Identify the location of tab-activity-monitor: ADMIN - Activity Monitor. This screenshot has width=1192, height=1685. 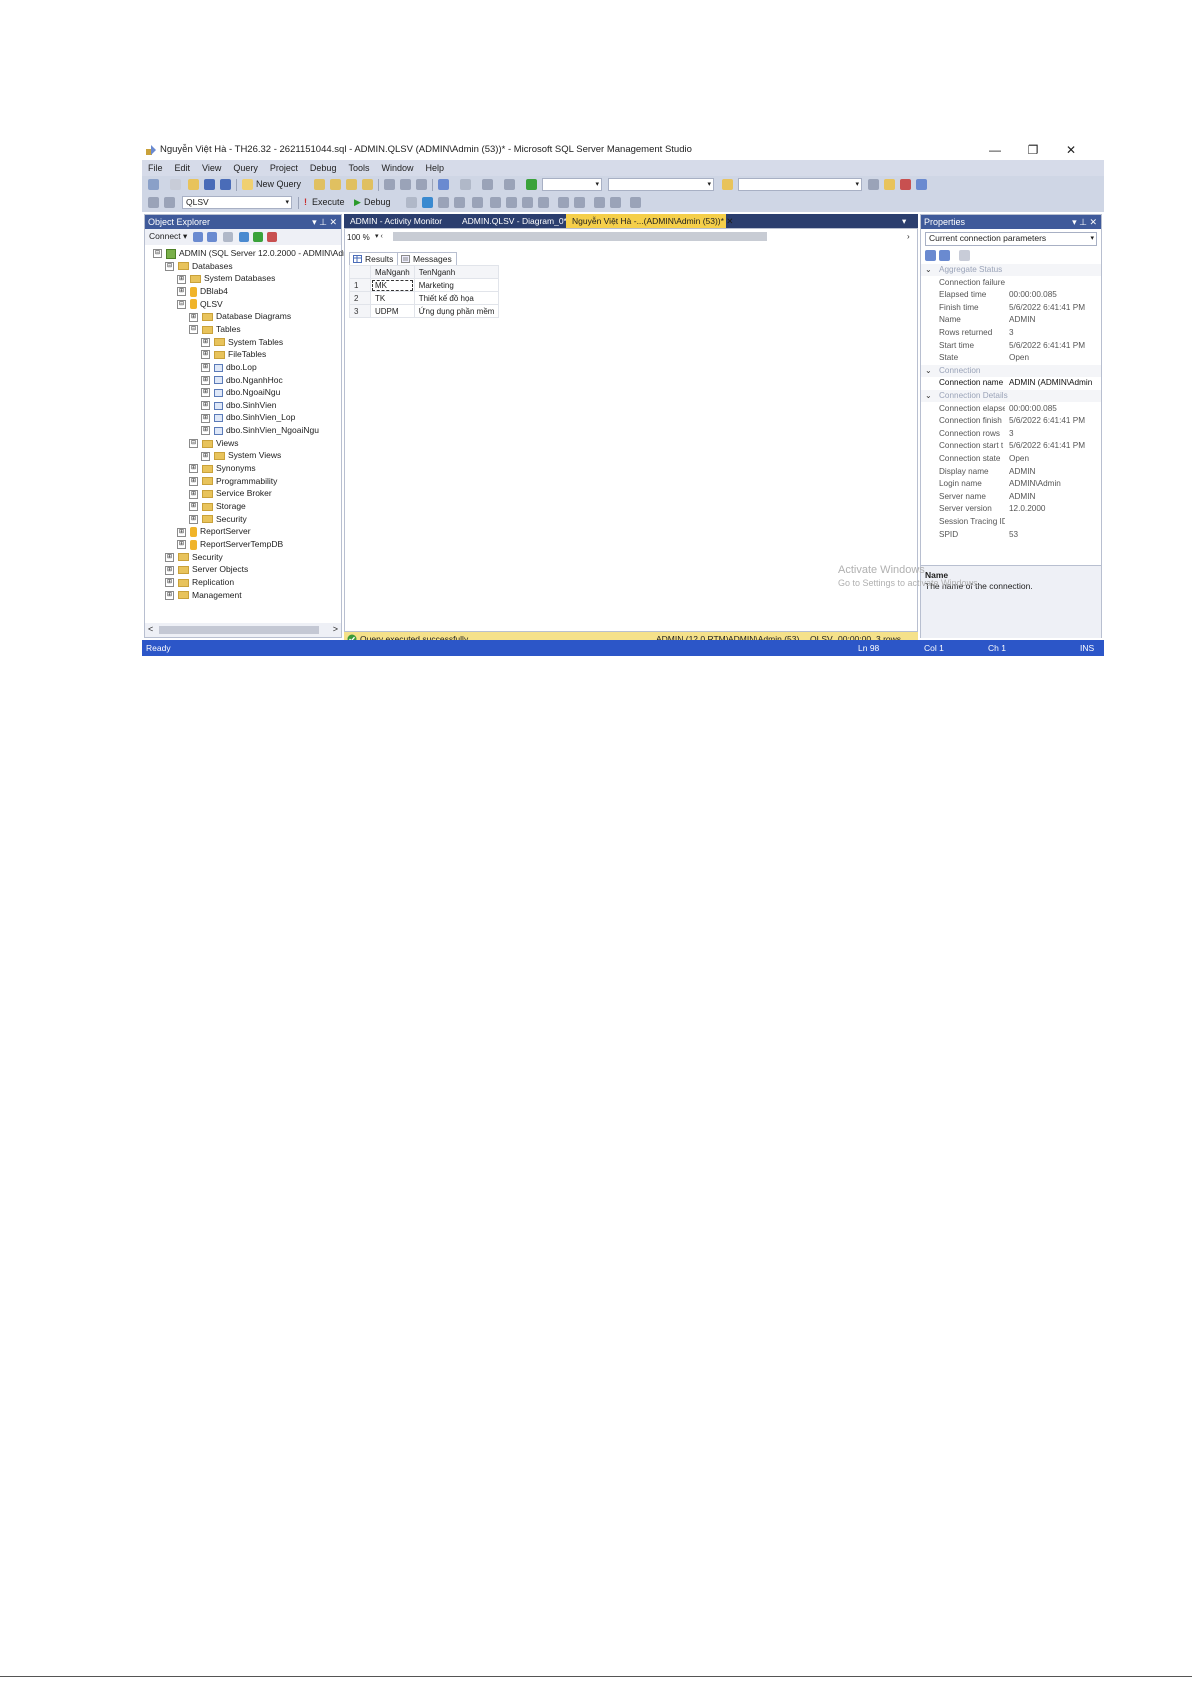
(396, 221).